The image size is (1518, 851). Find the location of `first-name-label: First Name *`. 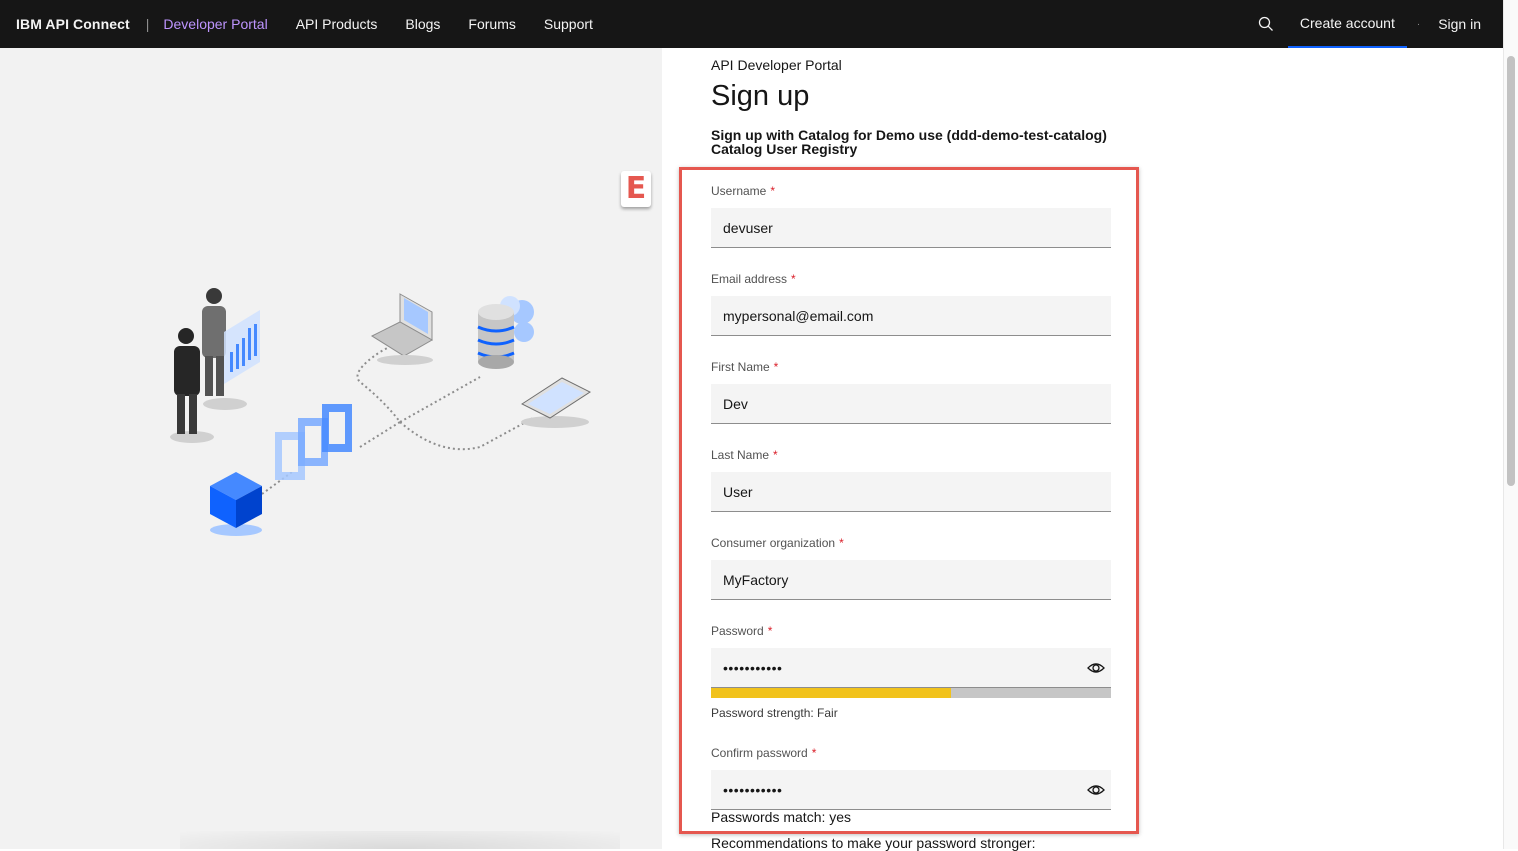

first-name-label: First Name * is located at coordinates (744, 367).